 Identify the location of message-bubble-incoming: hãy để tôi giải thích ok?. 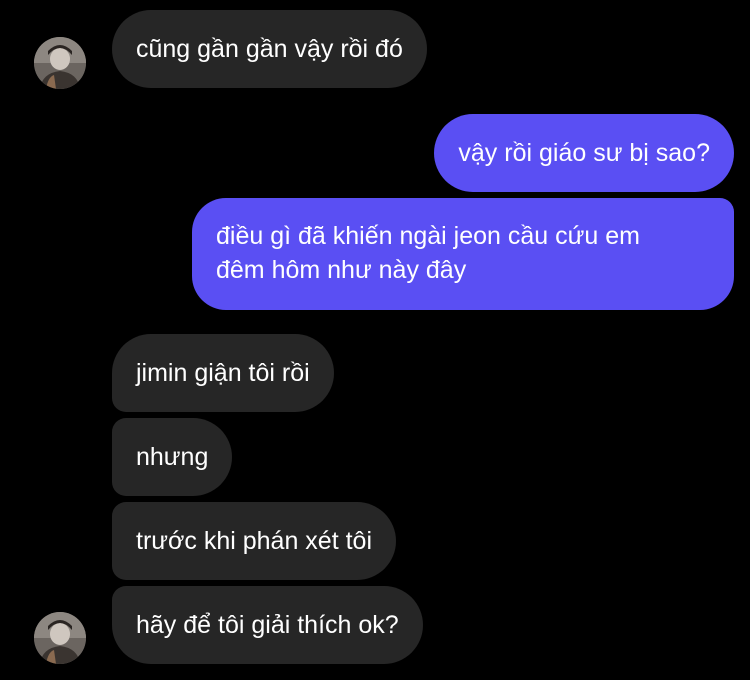
(267, 625).